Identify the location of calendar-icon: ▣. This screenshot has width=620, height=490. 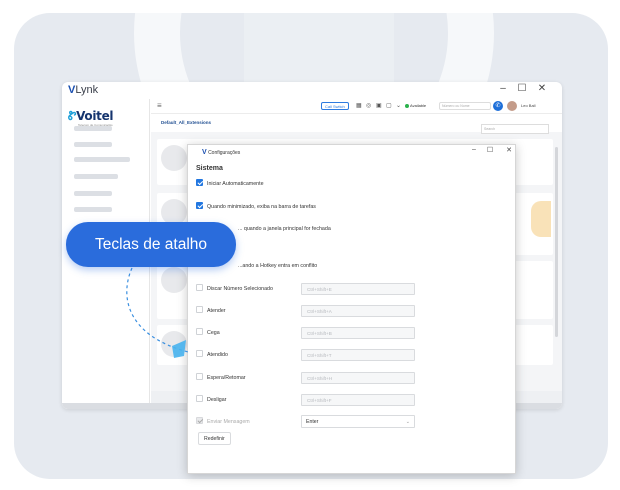
(379, 105).